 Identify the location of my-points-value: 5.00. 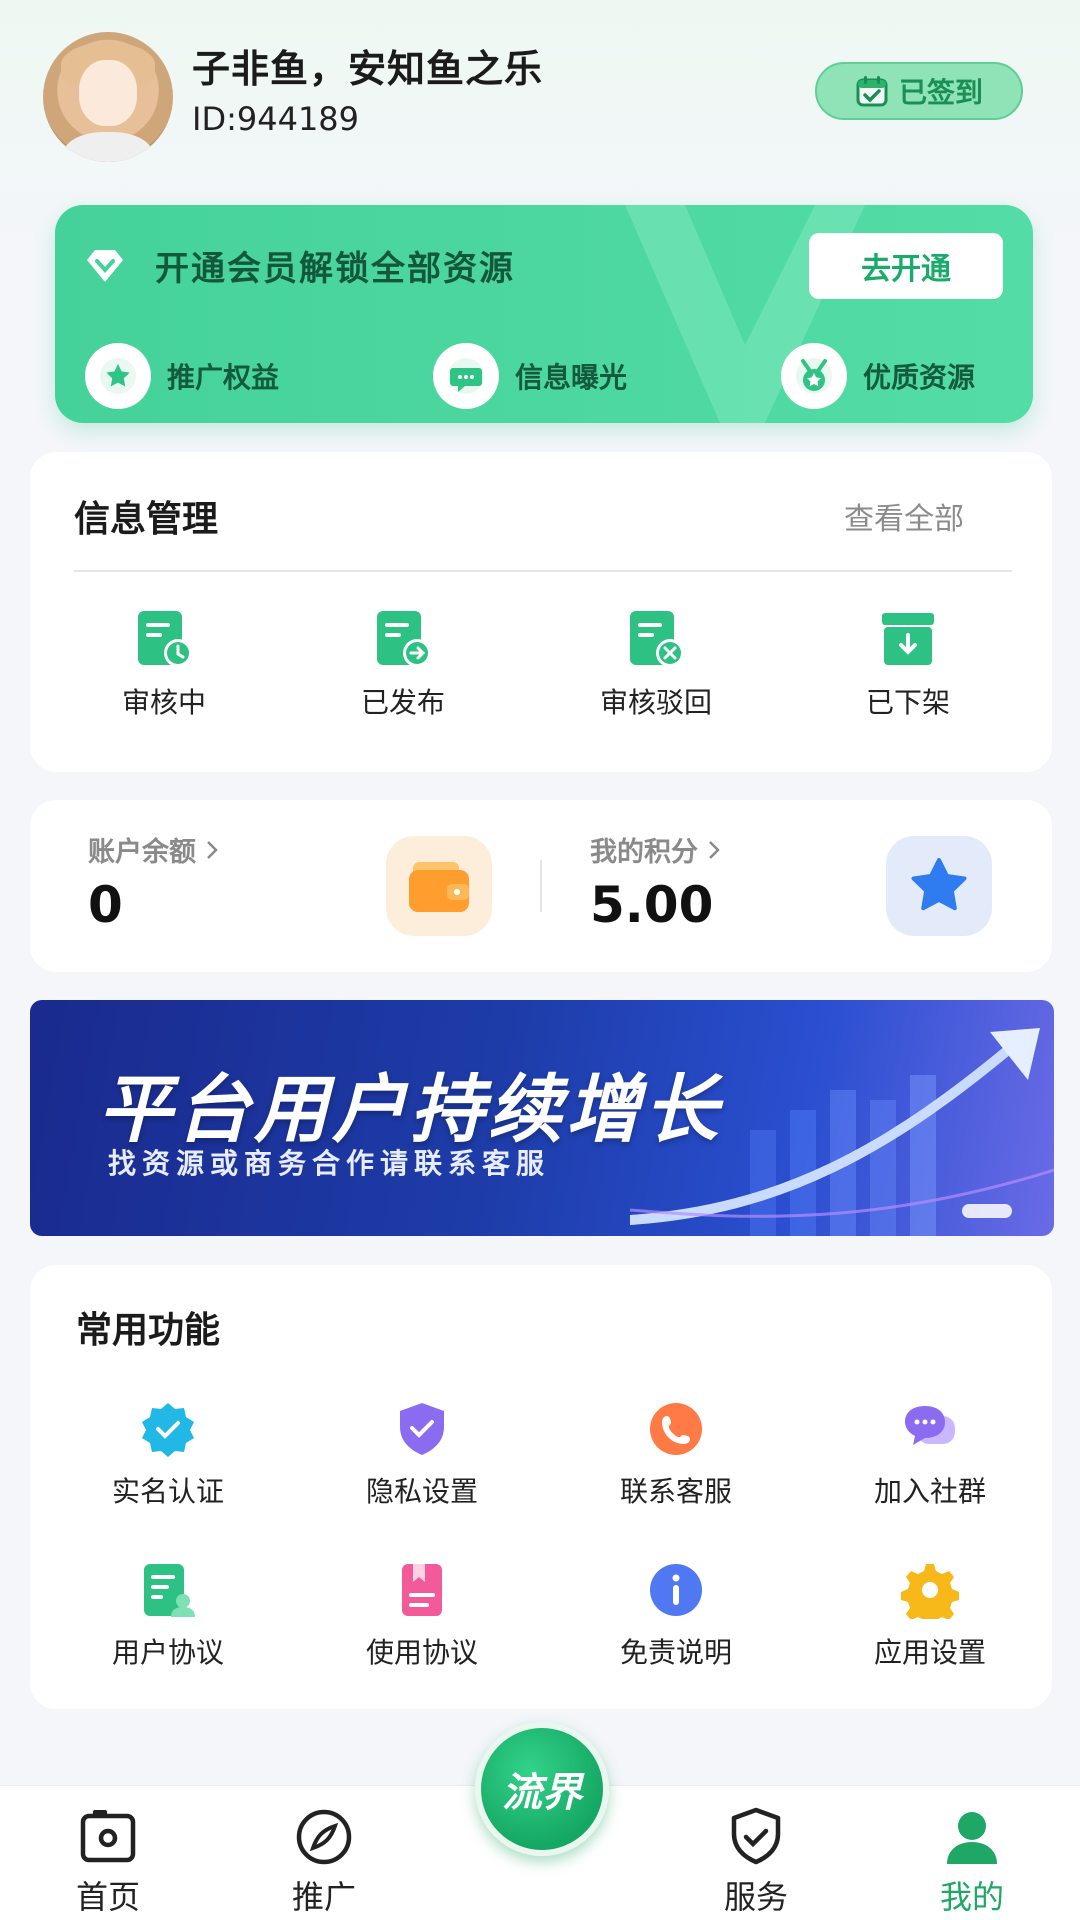
(652, 905).